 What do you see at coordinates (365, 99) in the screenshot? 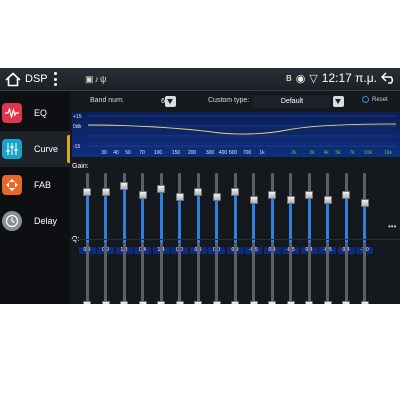
I see `reset-radio-icon` at bounding box center [365, 99].